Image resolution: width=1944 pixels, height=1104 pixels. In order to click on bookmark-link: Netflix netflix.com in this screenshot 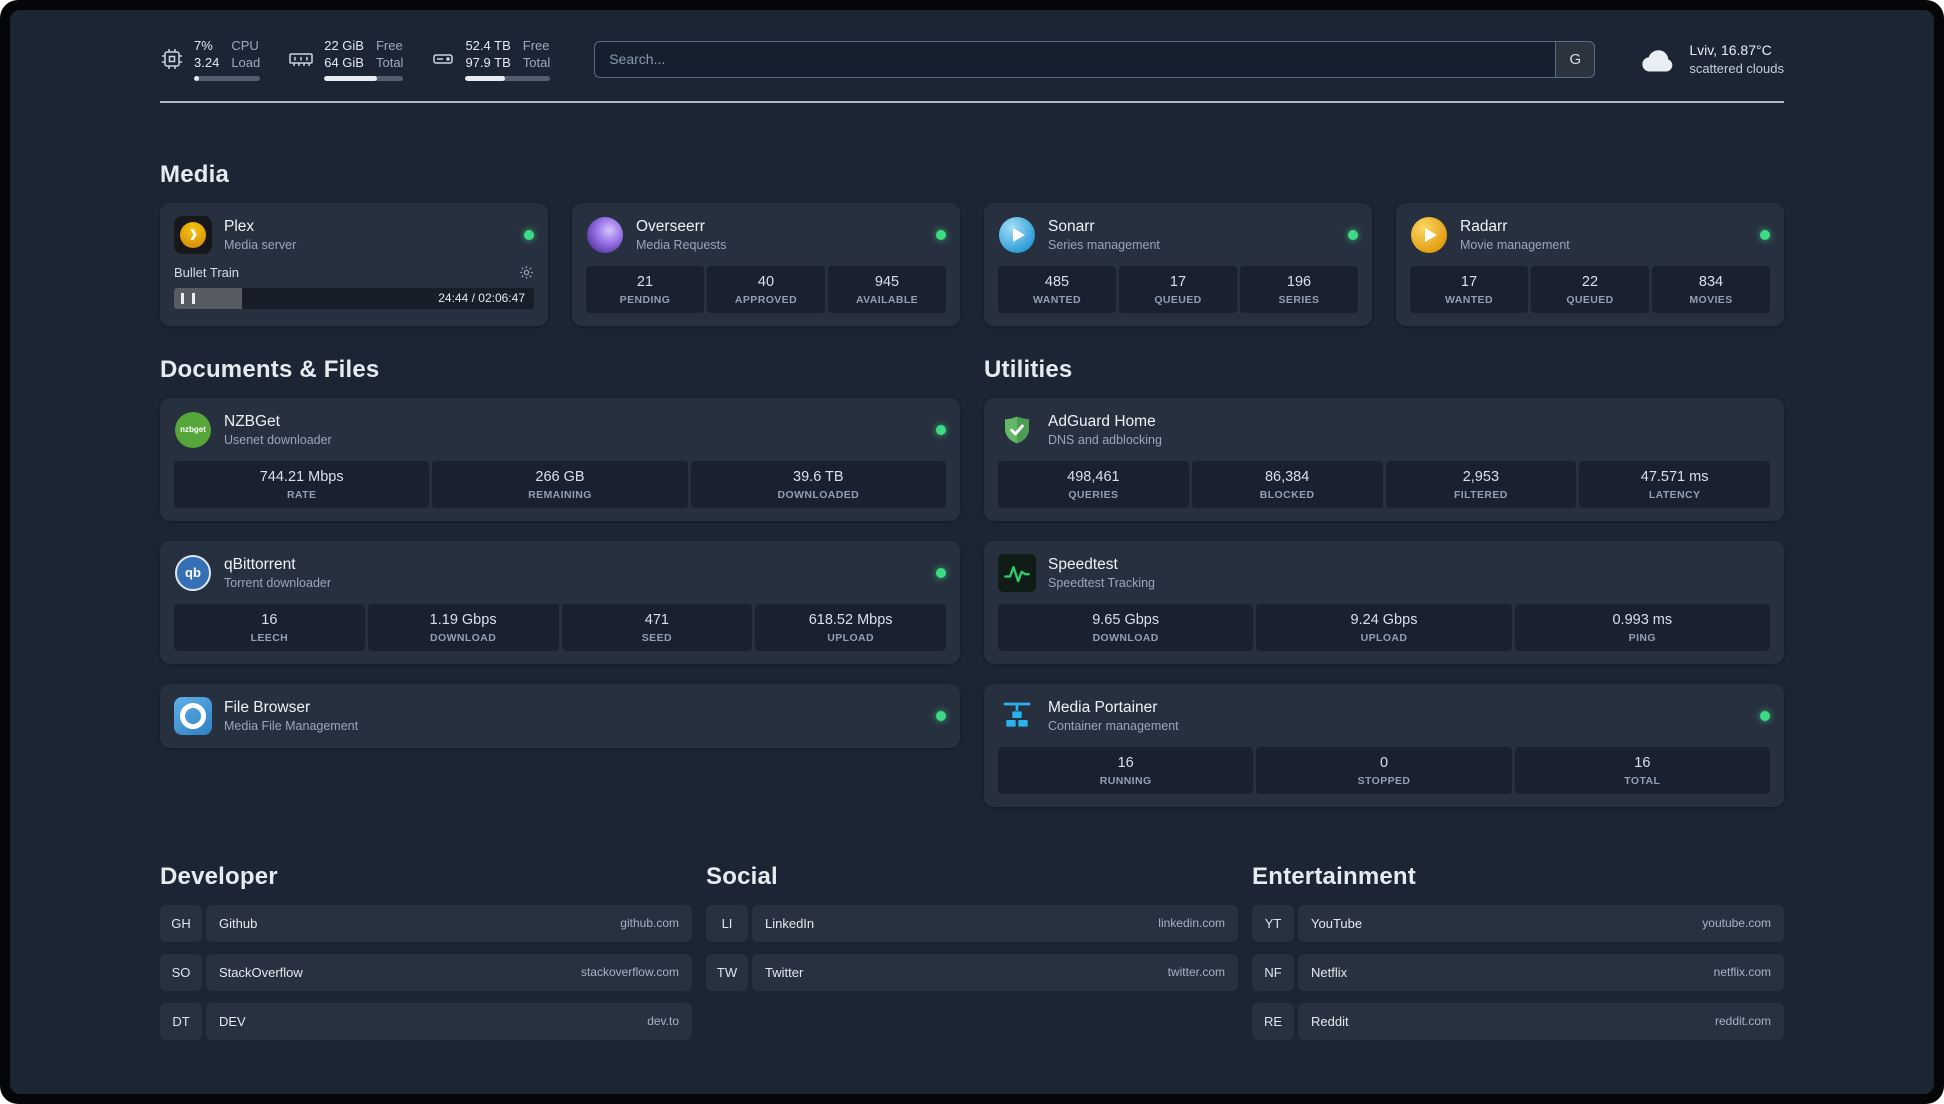, I will do `click(1541, 972)`.